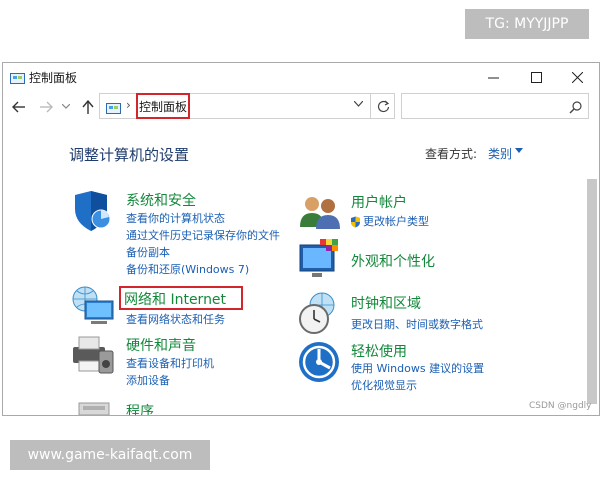 Image resolution: width=600 pixels, height=480 pixels. What do you see at coordinates (148, 380) in the screenshot?
I see `link-add-device: 添加设备` at bounding box center [148, 380].